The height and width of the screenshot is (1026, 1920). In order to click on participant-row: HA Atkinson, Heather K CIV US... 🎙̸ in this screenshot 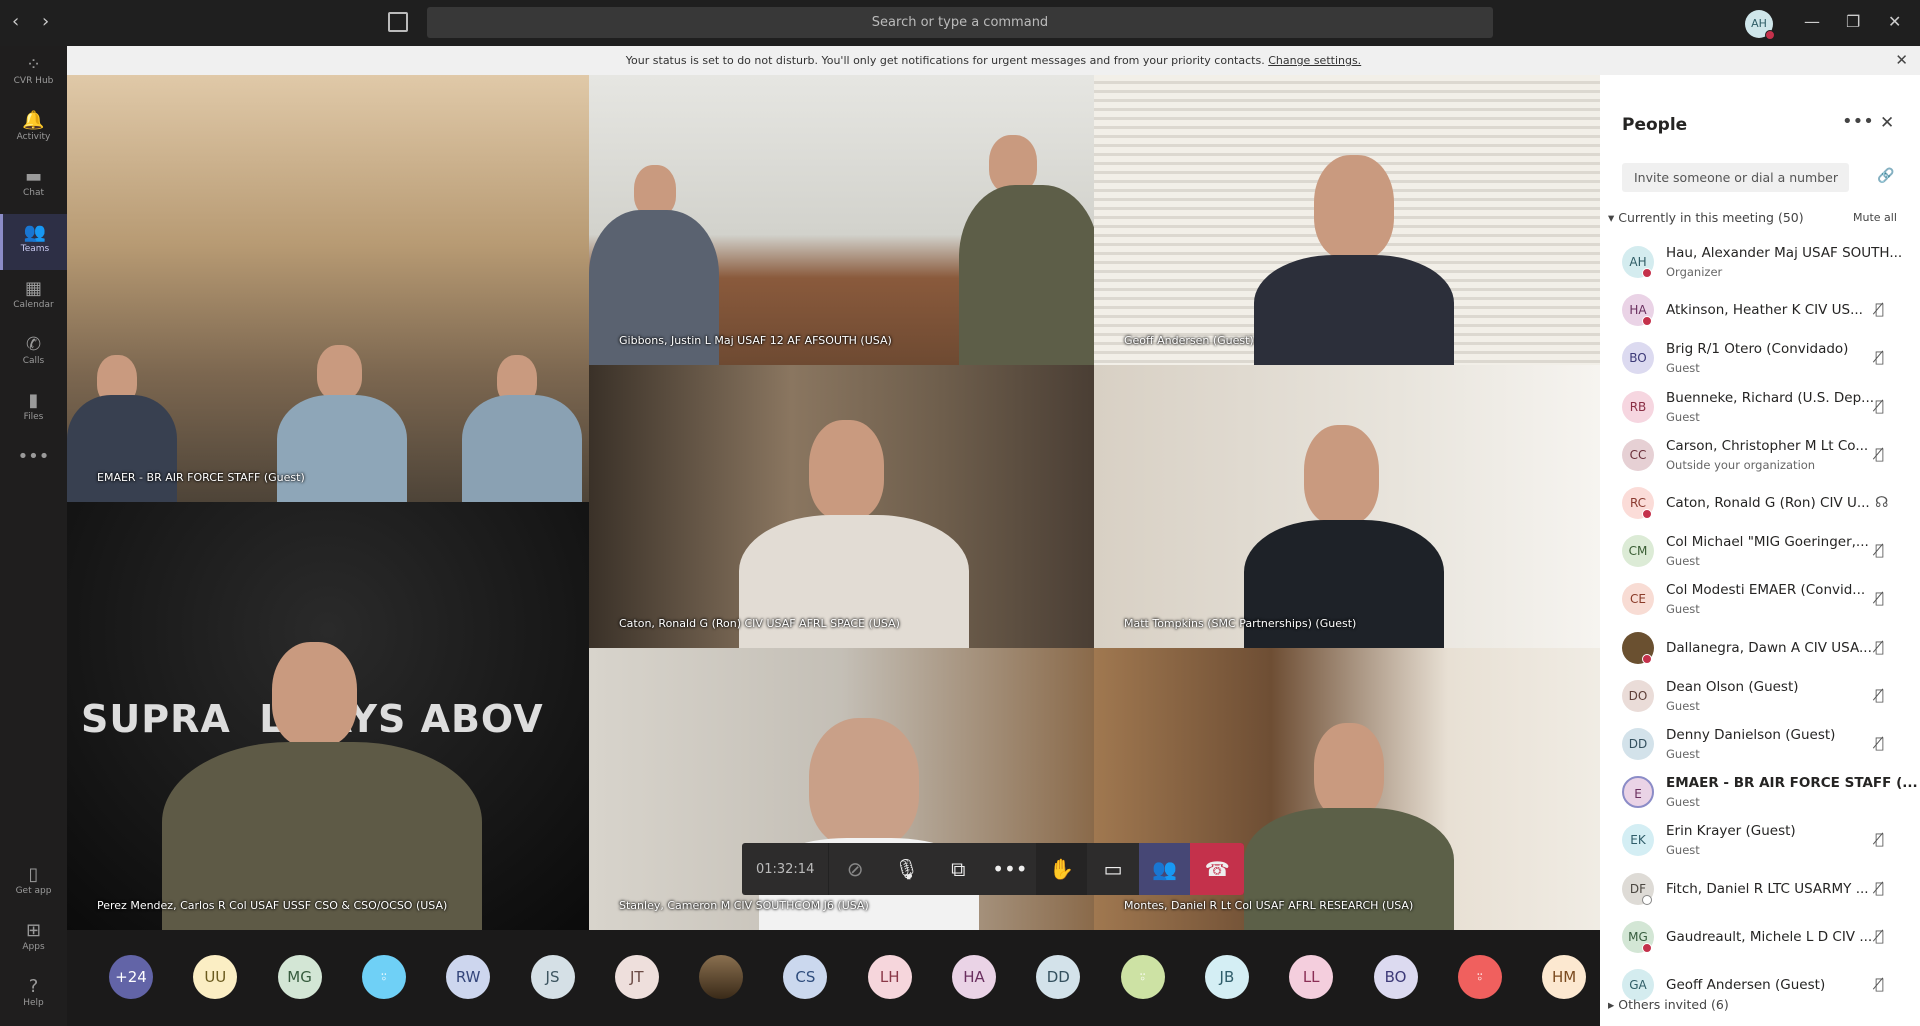, I will do `click(1760, 310)`.